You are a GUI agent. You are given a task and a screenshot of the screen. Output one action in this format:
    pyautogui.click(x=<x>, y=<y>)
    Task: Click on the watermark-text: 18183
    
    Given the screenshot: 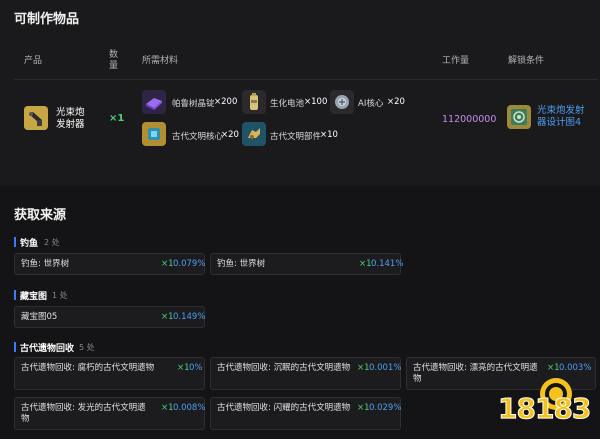 What is the action you would take?
    pyautogui.click(x=544, y=409)
    